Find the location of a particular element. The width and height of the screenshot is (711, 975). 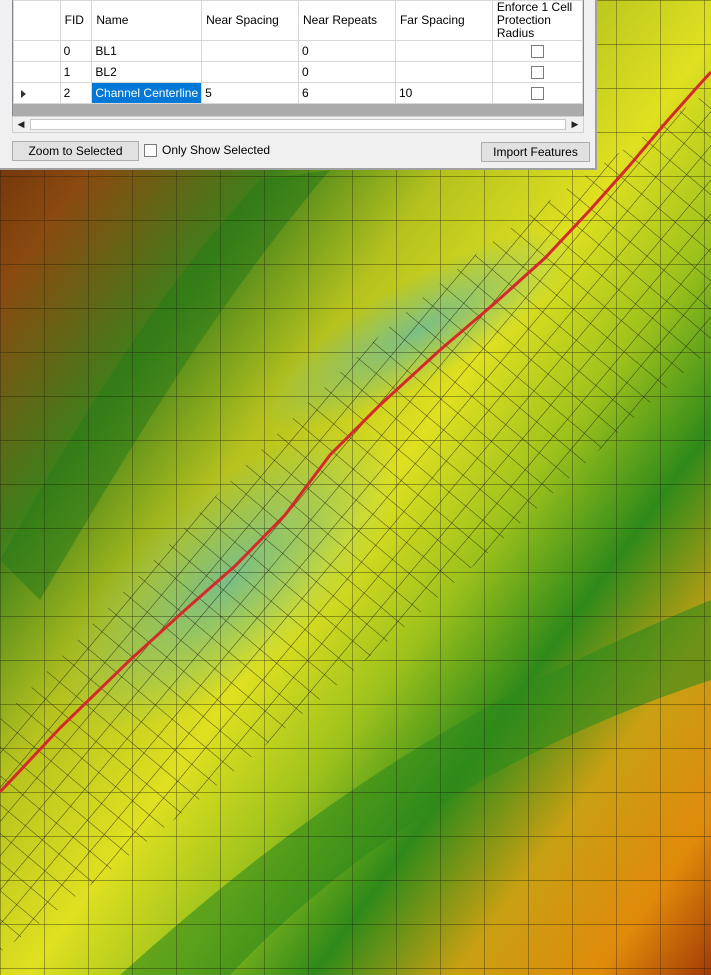

current-row-arrow-icon is located at coordinates (23, 93).